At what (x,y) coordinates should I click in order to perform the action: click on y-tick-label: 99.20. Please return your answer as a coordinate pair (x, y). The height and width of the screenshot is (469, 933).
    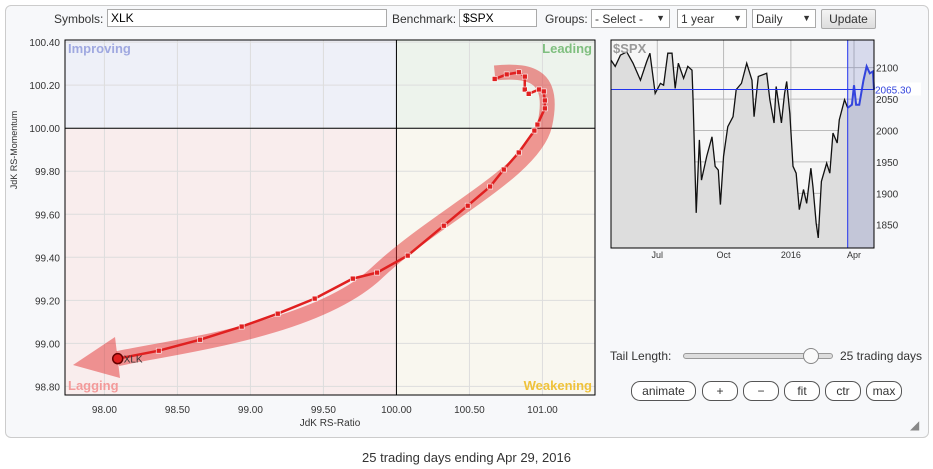
    Looking at the image, I should click on (47, 301).